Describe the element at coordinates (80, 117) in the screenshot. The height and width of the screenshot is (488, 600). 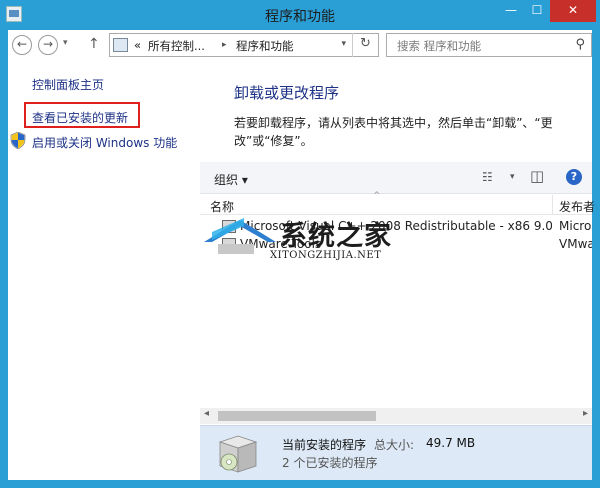
I see `view-installed-updates-link: 查看已安装的更新` at that location.